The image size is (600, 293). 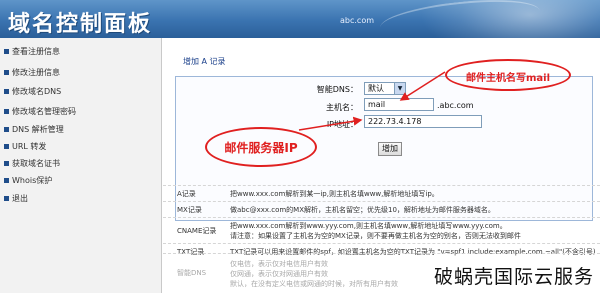 What do you see at coordinates (334, 194) in the screenshot?
I see `record-desc: 把www.xxx.com解析到某一ip,则主机名填www,解析地址填写ip。` at bounding box center [334, 194].